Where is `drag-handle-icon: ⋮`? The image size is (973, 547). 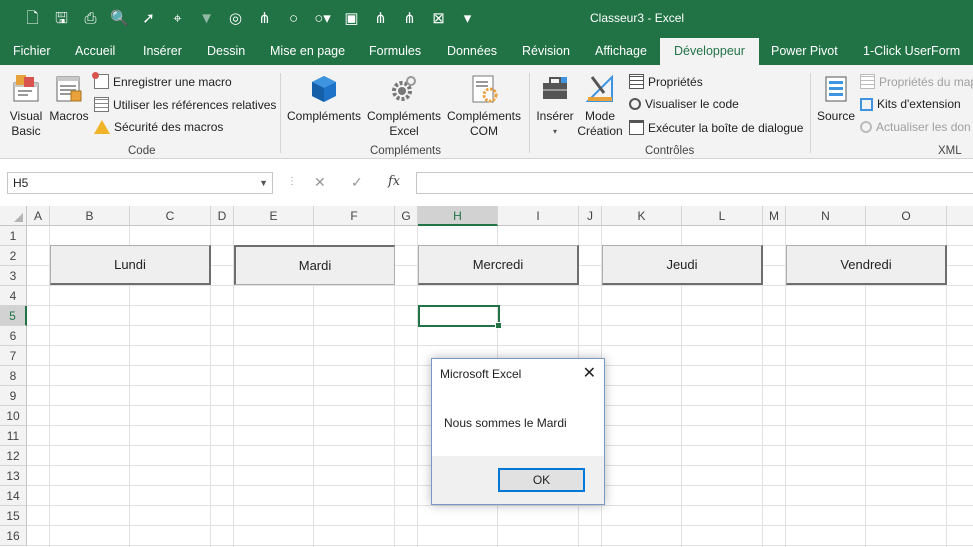 drag-handle-icon: ⋮ is located at coordinates (292, 181).